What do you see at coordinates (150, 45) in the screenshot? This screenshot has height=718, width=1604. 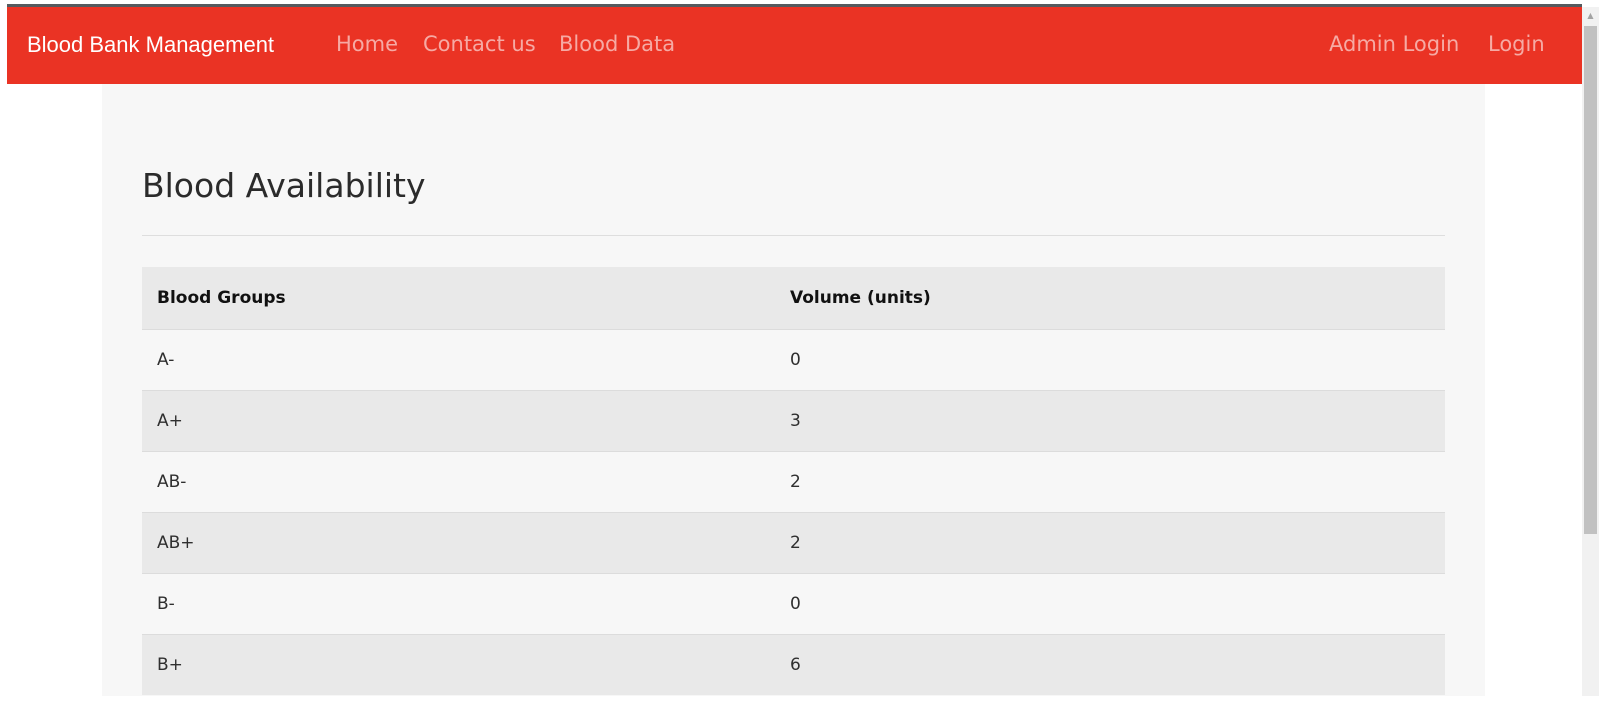 I see `brand-link: Blood Bank Management` at bounding box center [150, 45].